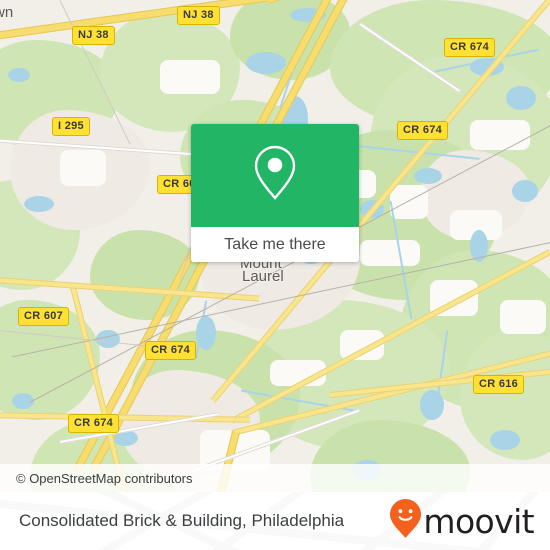  Describe the element at coordinates (96, 478) in the screenshot. I see `openstreetmap-attribution: © OpenStreetMap contributors` at that location.